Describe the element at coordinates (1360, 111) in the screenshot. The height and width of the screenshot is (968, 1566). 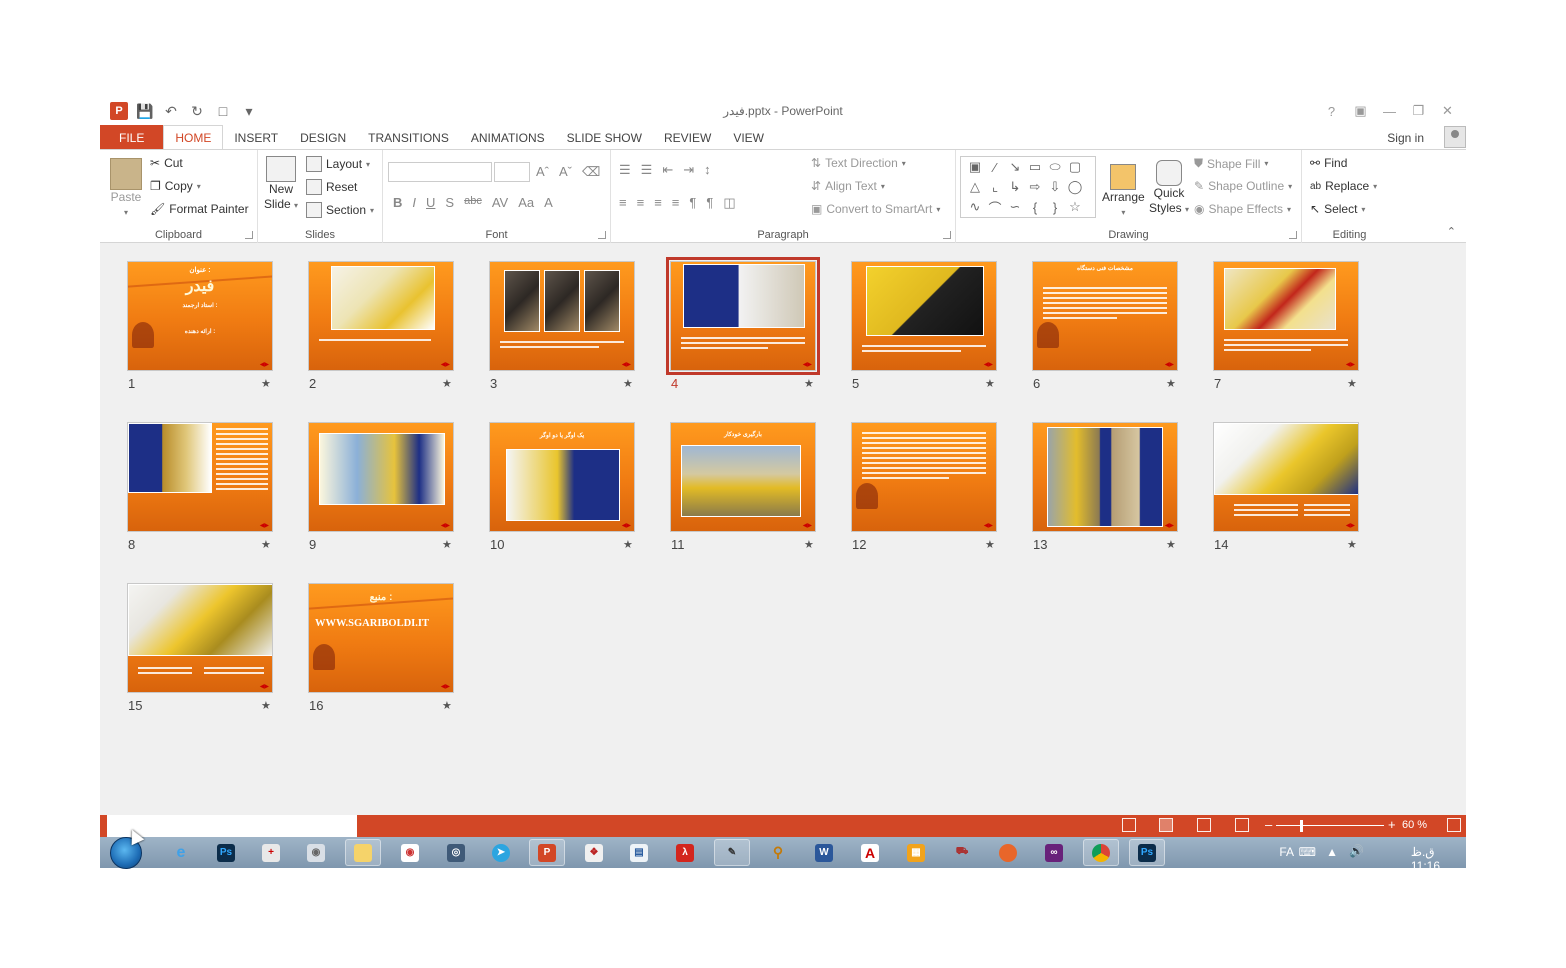
I see `ribbon-display-icon: ▣` at that location.